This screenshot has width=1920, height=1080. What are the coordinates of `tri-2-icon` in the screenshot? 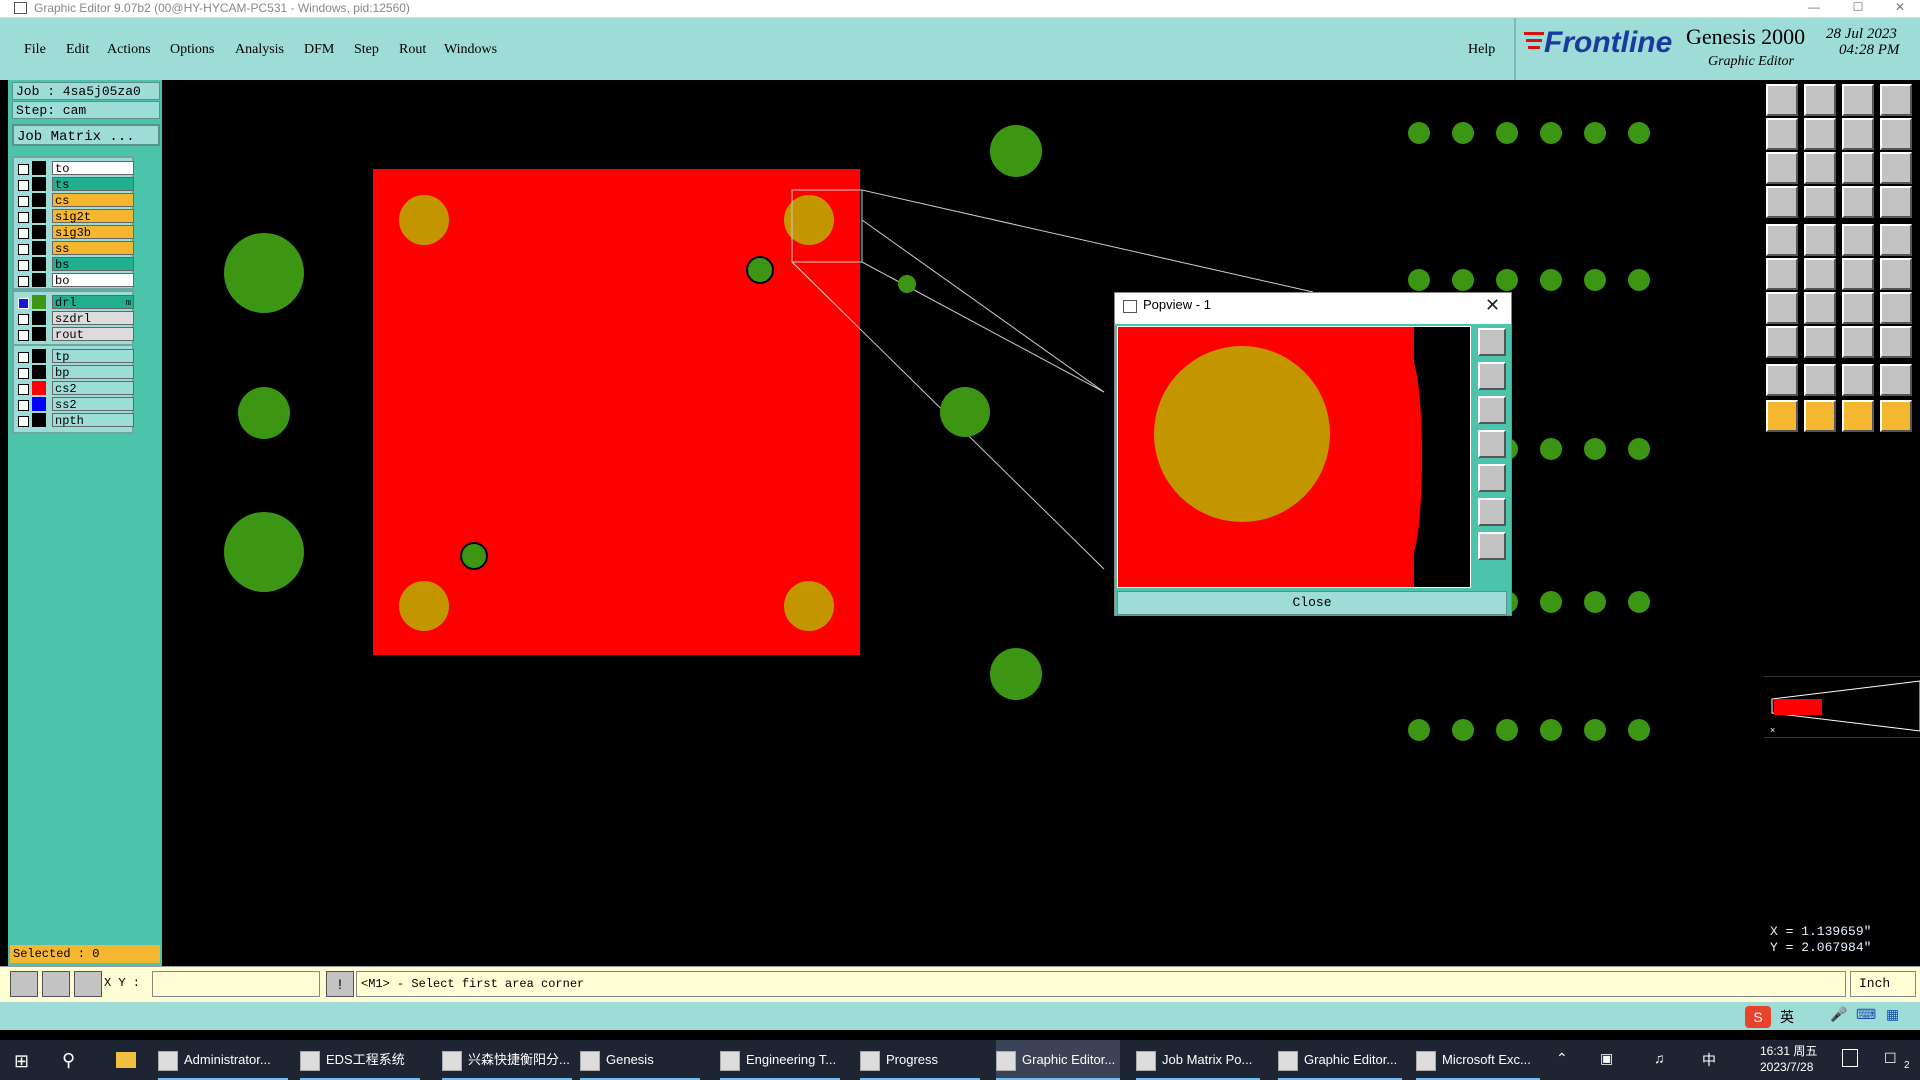 It's located at (1820, 380).